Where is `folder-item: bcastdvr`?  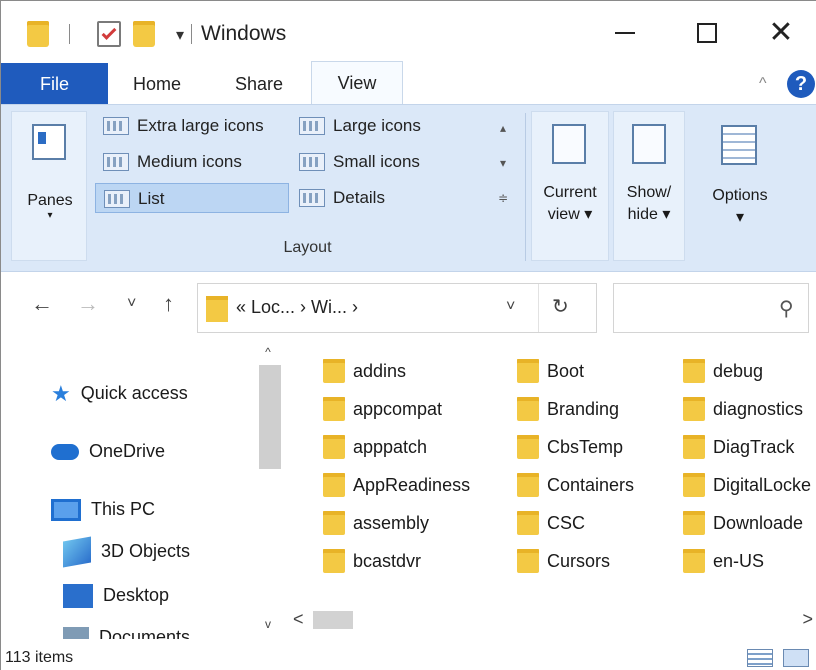 folder-item: bcastdvr is located at coordinates (372, 561).